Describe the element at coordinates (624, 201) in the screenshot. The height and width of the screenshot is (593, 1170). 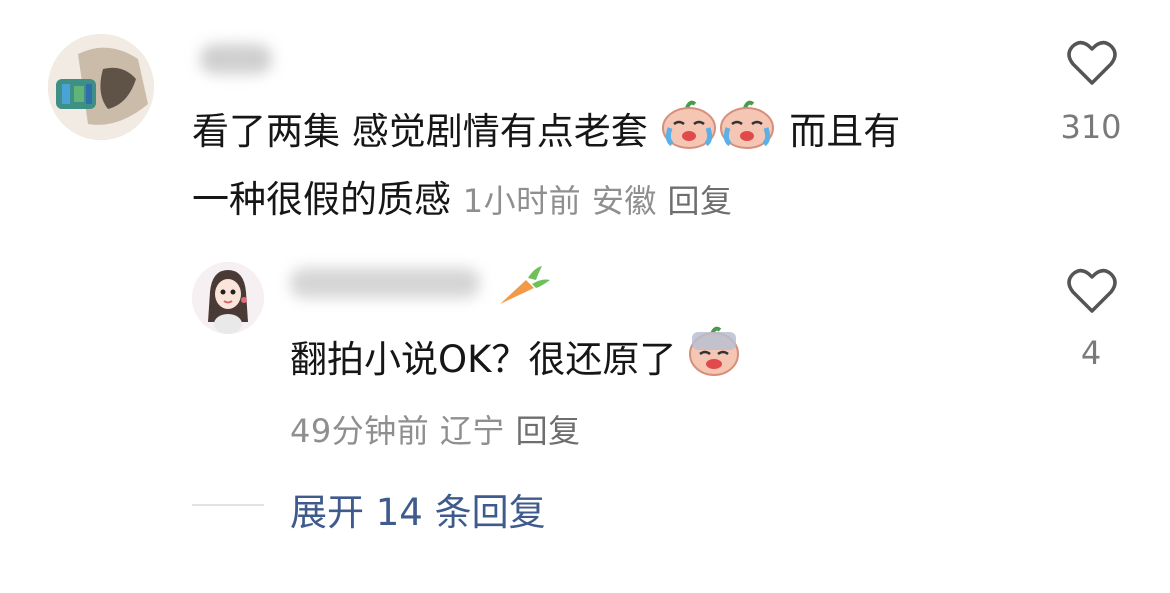
I see `comment-location: 安徽` at that location.